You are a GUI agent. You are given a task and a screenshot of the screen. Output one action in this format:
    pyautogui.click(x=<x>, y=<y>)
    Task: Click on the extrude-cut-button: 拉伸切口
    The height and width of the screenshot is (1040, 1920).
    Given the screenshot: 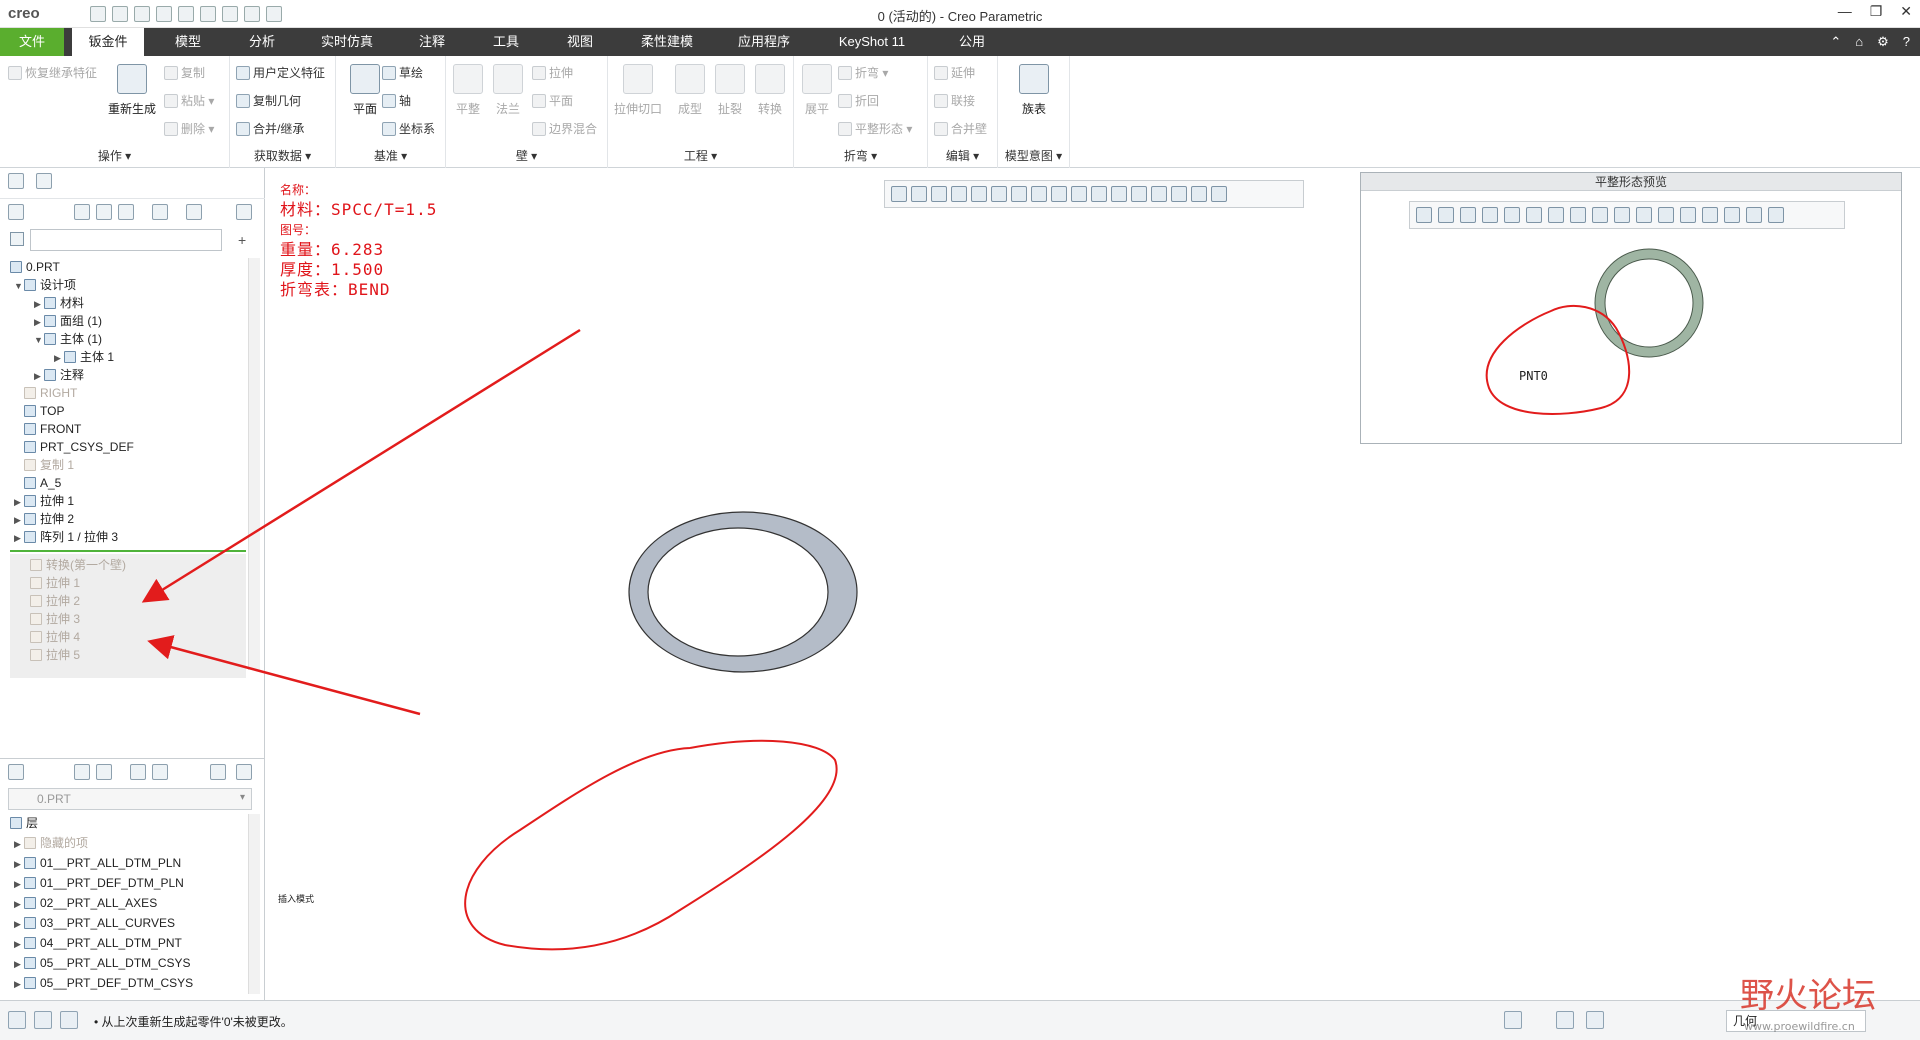 What is the action you would take?
    pyautogui.click(x=638, y=90)
    